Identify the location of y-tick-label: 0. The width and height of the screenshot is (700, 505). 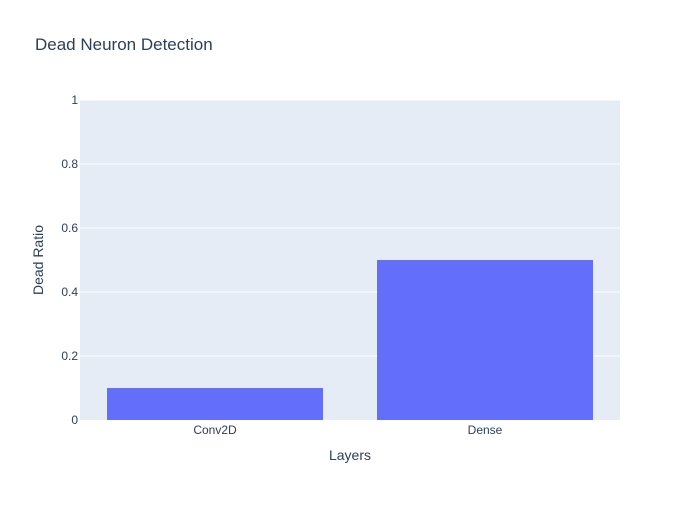
(74, 420).